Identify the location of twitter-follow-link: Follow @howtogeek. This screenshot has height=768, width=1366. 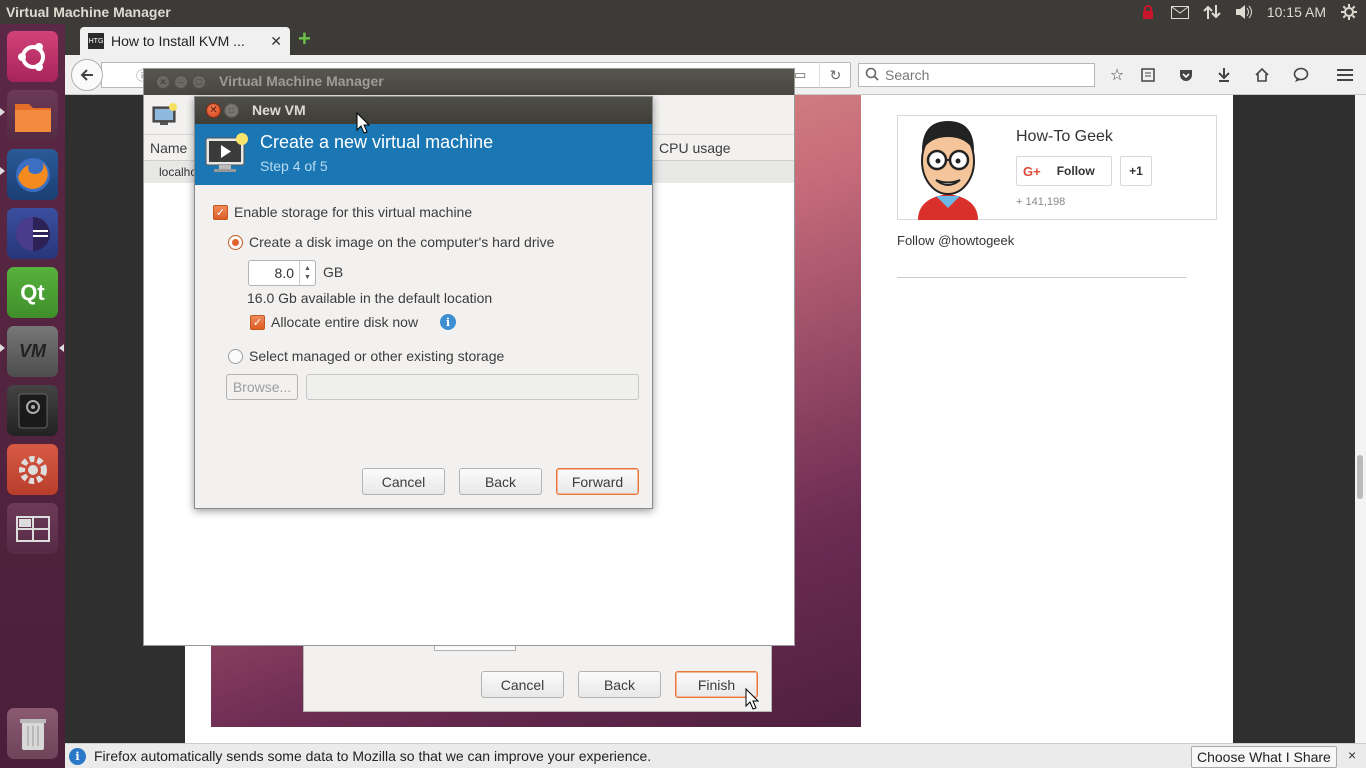
(955, 240).